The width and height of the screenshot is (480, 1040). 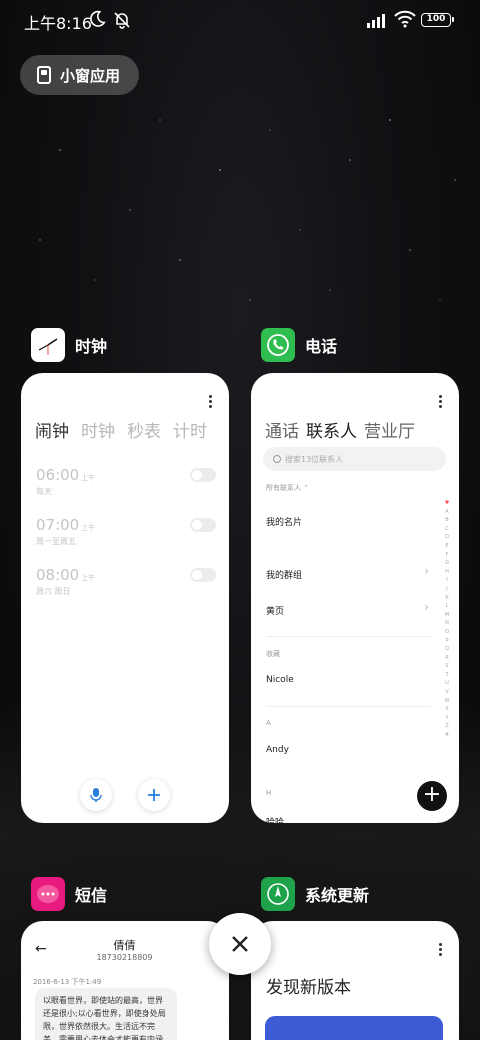 What do you see at coordinates (447, 546) in the screenshot?
I see `index-letter: E` at bounding box center [447, 546].